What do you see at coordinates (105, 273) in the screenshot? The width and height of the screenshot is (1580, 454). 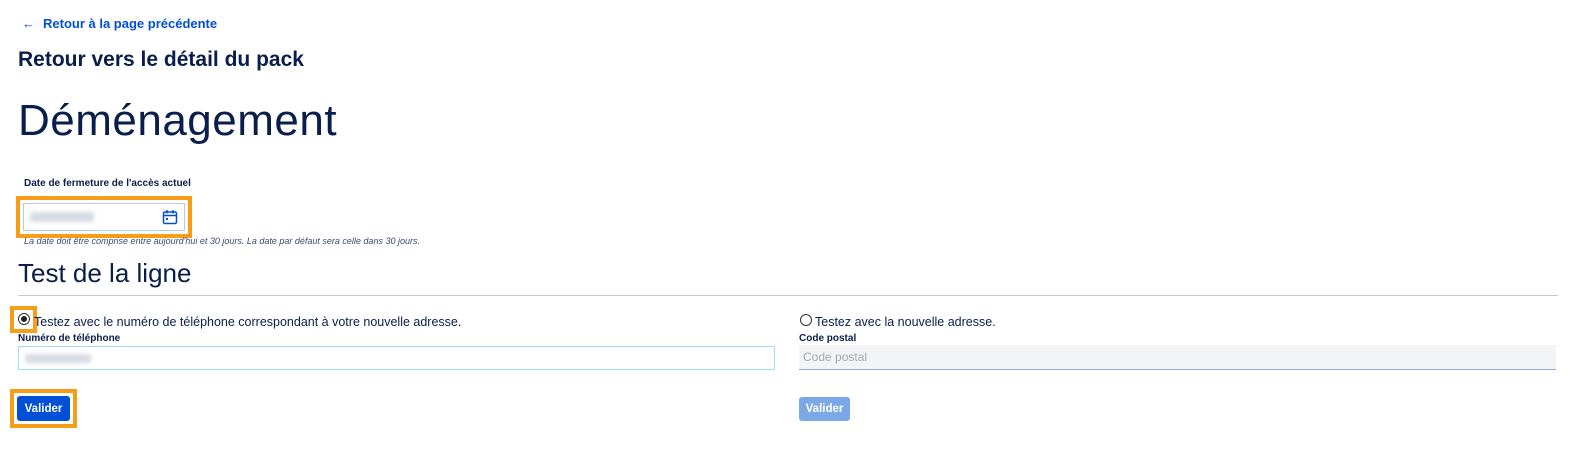 I see `line-test-title: Test de la ligne` at bounding box center [105, 273].